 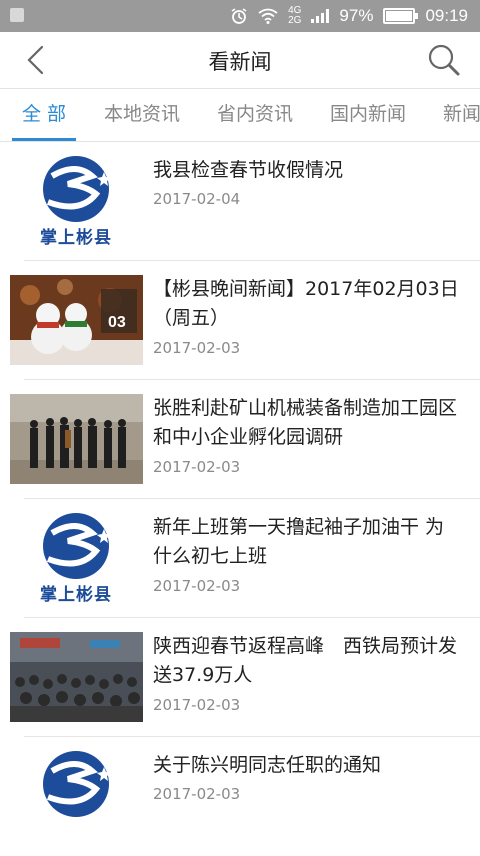 I want to click on network-type: 4G 2G, so click(x=294, y=16).